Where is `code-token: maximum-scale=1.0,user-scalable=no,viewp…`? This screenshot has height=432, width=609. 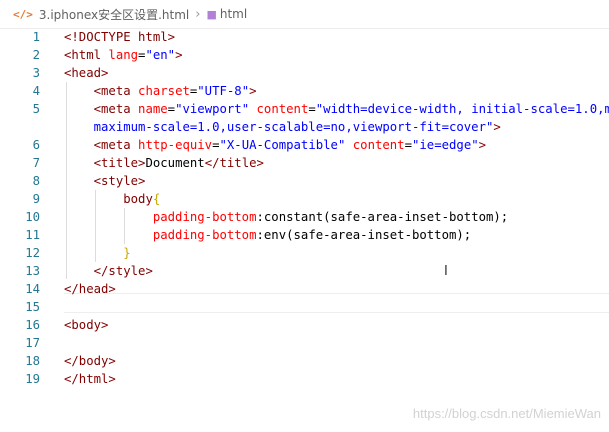
code-token: maximum-scale=1.0,user-scalable=no,viewp… is located at coordinates (279, 127).